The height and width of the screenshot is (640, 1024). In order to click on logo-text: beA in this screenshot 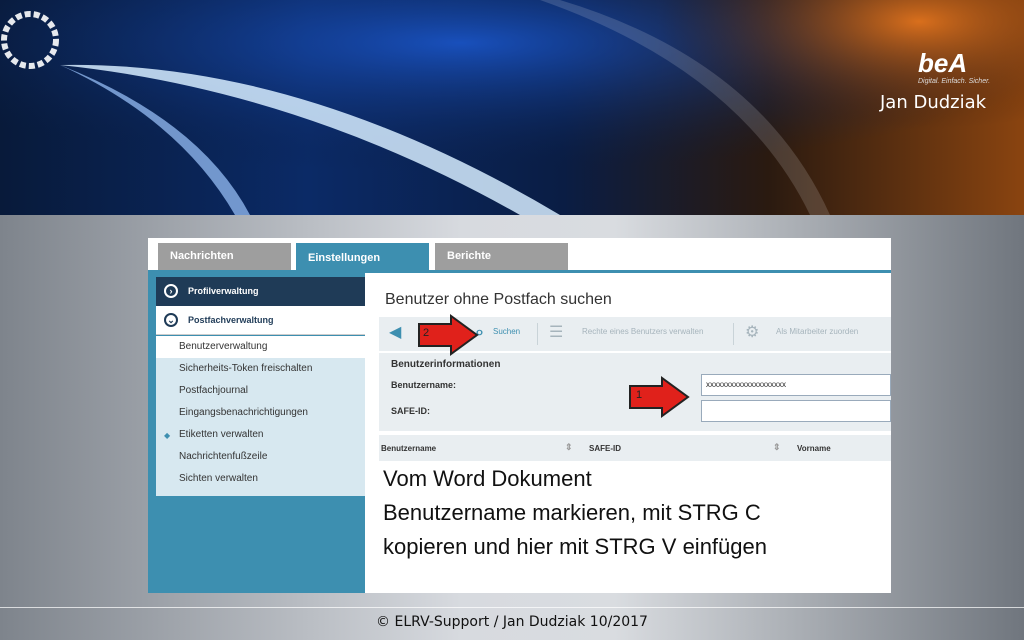, I will do `click(943, 63)`.